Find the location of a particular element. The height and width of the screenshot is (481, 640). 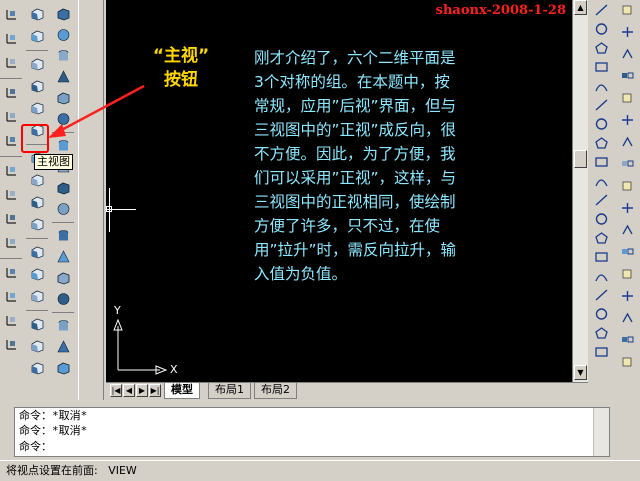

break-icon is located at coordinates (627, 275).